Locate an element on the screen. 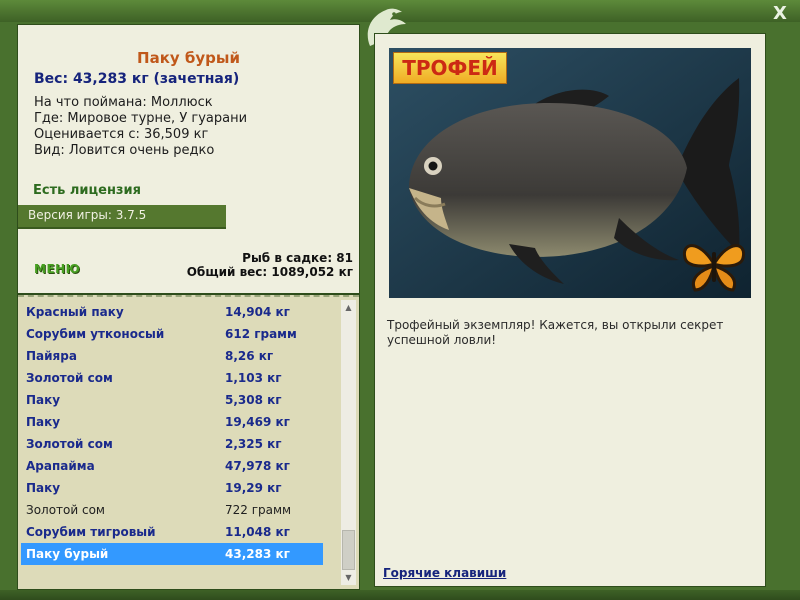  catch-row: Сорубим утконосый 612 грамм is located at coordinates (172, 334).